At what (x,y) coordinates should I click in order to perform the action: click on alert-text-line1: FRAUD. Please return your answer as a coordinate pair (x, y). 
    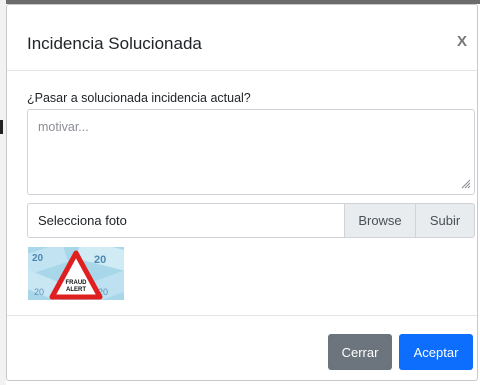
    Looking at the image, I should click on (77, 283).